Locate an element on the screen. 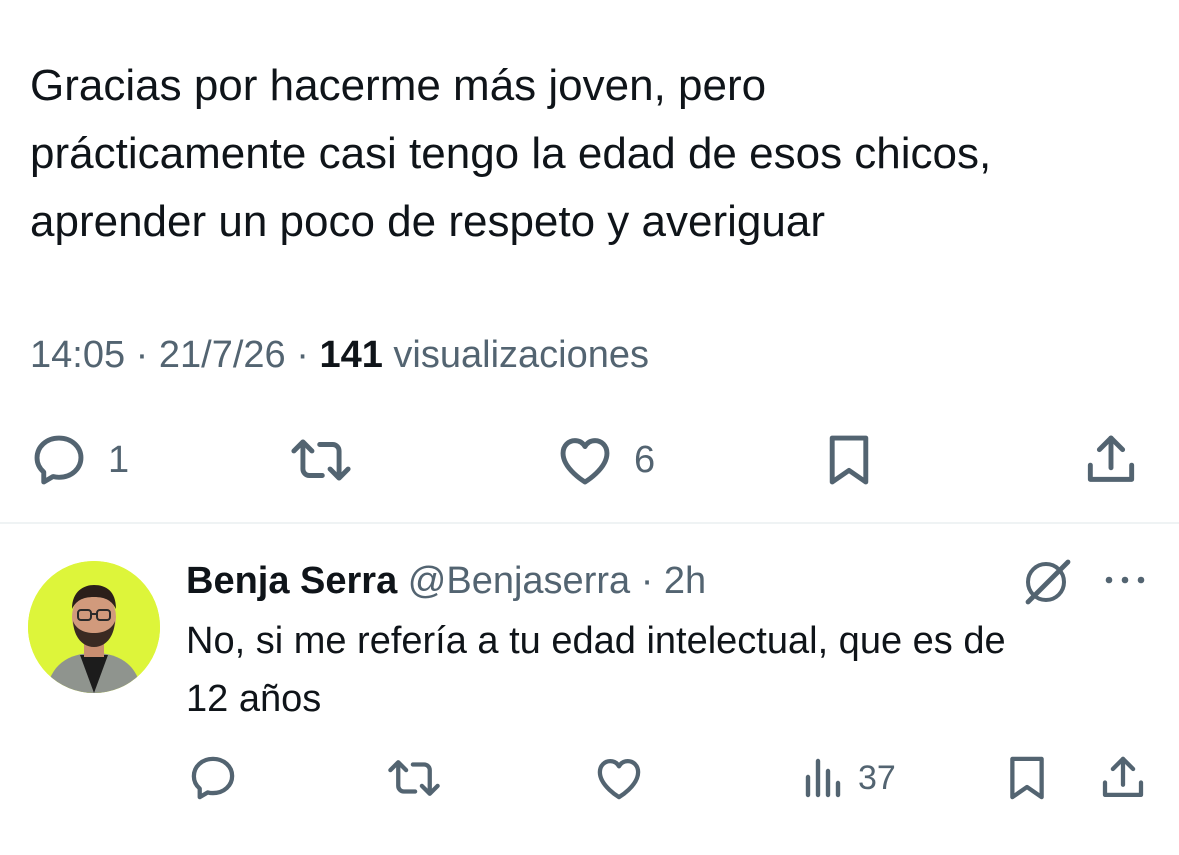  views-label: visualizaciones is located at coordinates (516, 355).